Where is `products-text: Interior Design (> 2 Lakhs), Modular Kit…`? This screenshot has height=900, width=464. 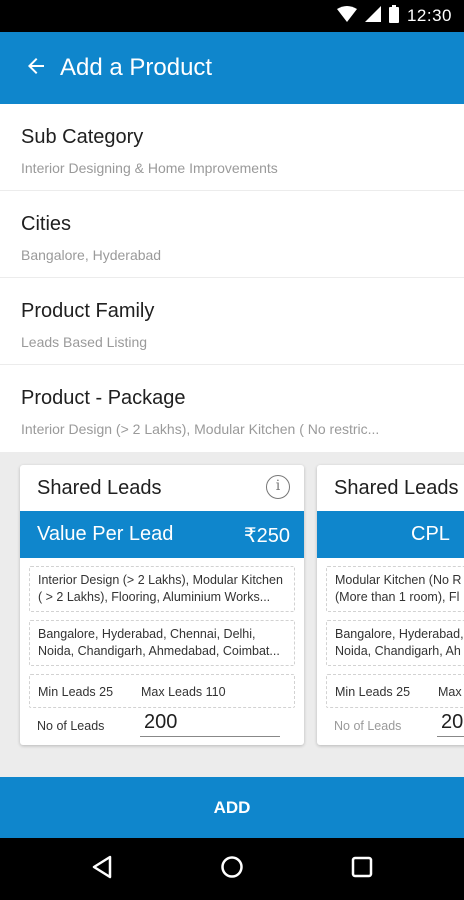
products-text: Interior Design (> 2 Lakhs), Modular Kit… is located at coordinates (160, 580).